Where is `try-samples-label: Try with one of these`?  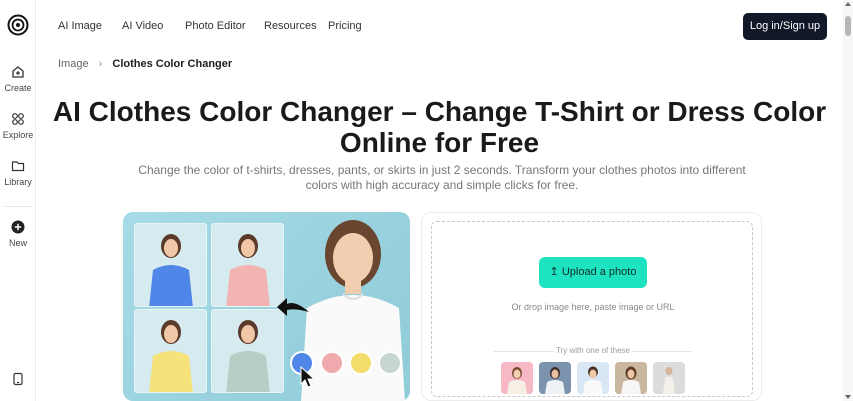
try-samples-label: Try with one of these is located at coordinates (593, 350).